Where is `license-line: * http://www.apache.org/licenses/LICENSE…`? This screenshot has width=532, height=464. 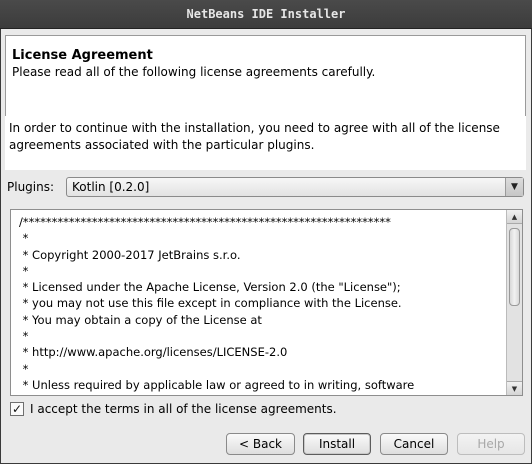
license-line: * http://www.apache.org/licenses/LICENSE… is located at coordinates (153, 352).